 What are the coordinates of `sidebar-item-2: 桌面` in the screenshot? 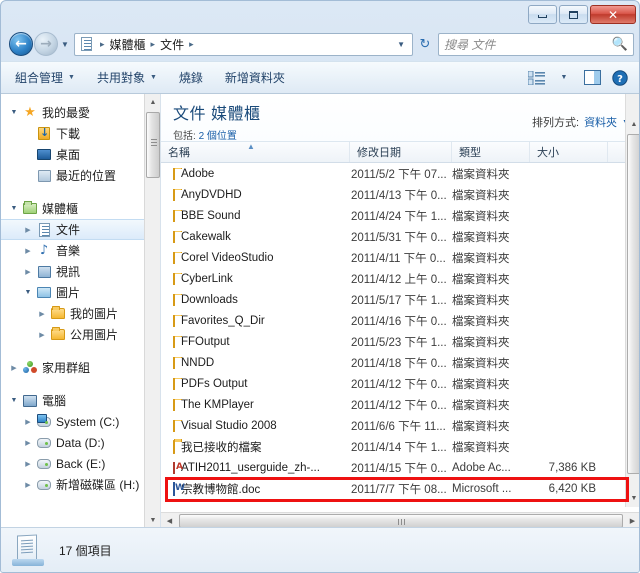 It's located at (80, 154).